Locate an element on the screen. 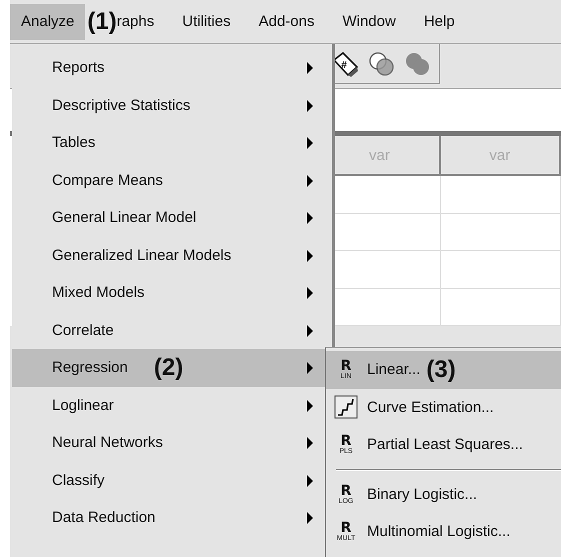 The height and width of the screenshot is (557, 561). annotation-label: (3) is located at coordinates (441, 370).